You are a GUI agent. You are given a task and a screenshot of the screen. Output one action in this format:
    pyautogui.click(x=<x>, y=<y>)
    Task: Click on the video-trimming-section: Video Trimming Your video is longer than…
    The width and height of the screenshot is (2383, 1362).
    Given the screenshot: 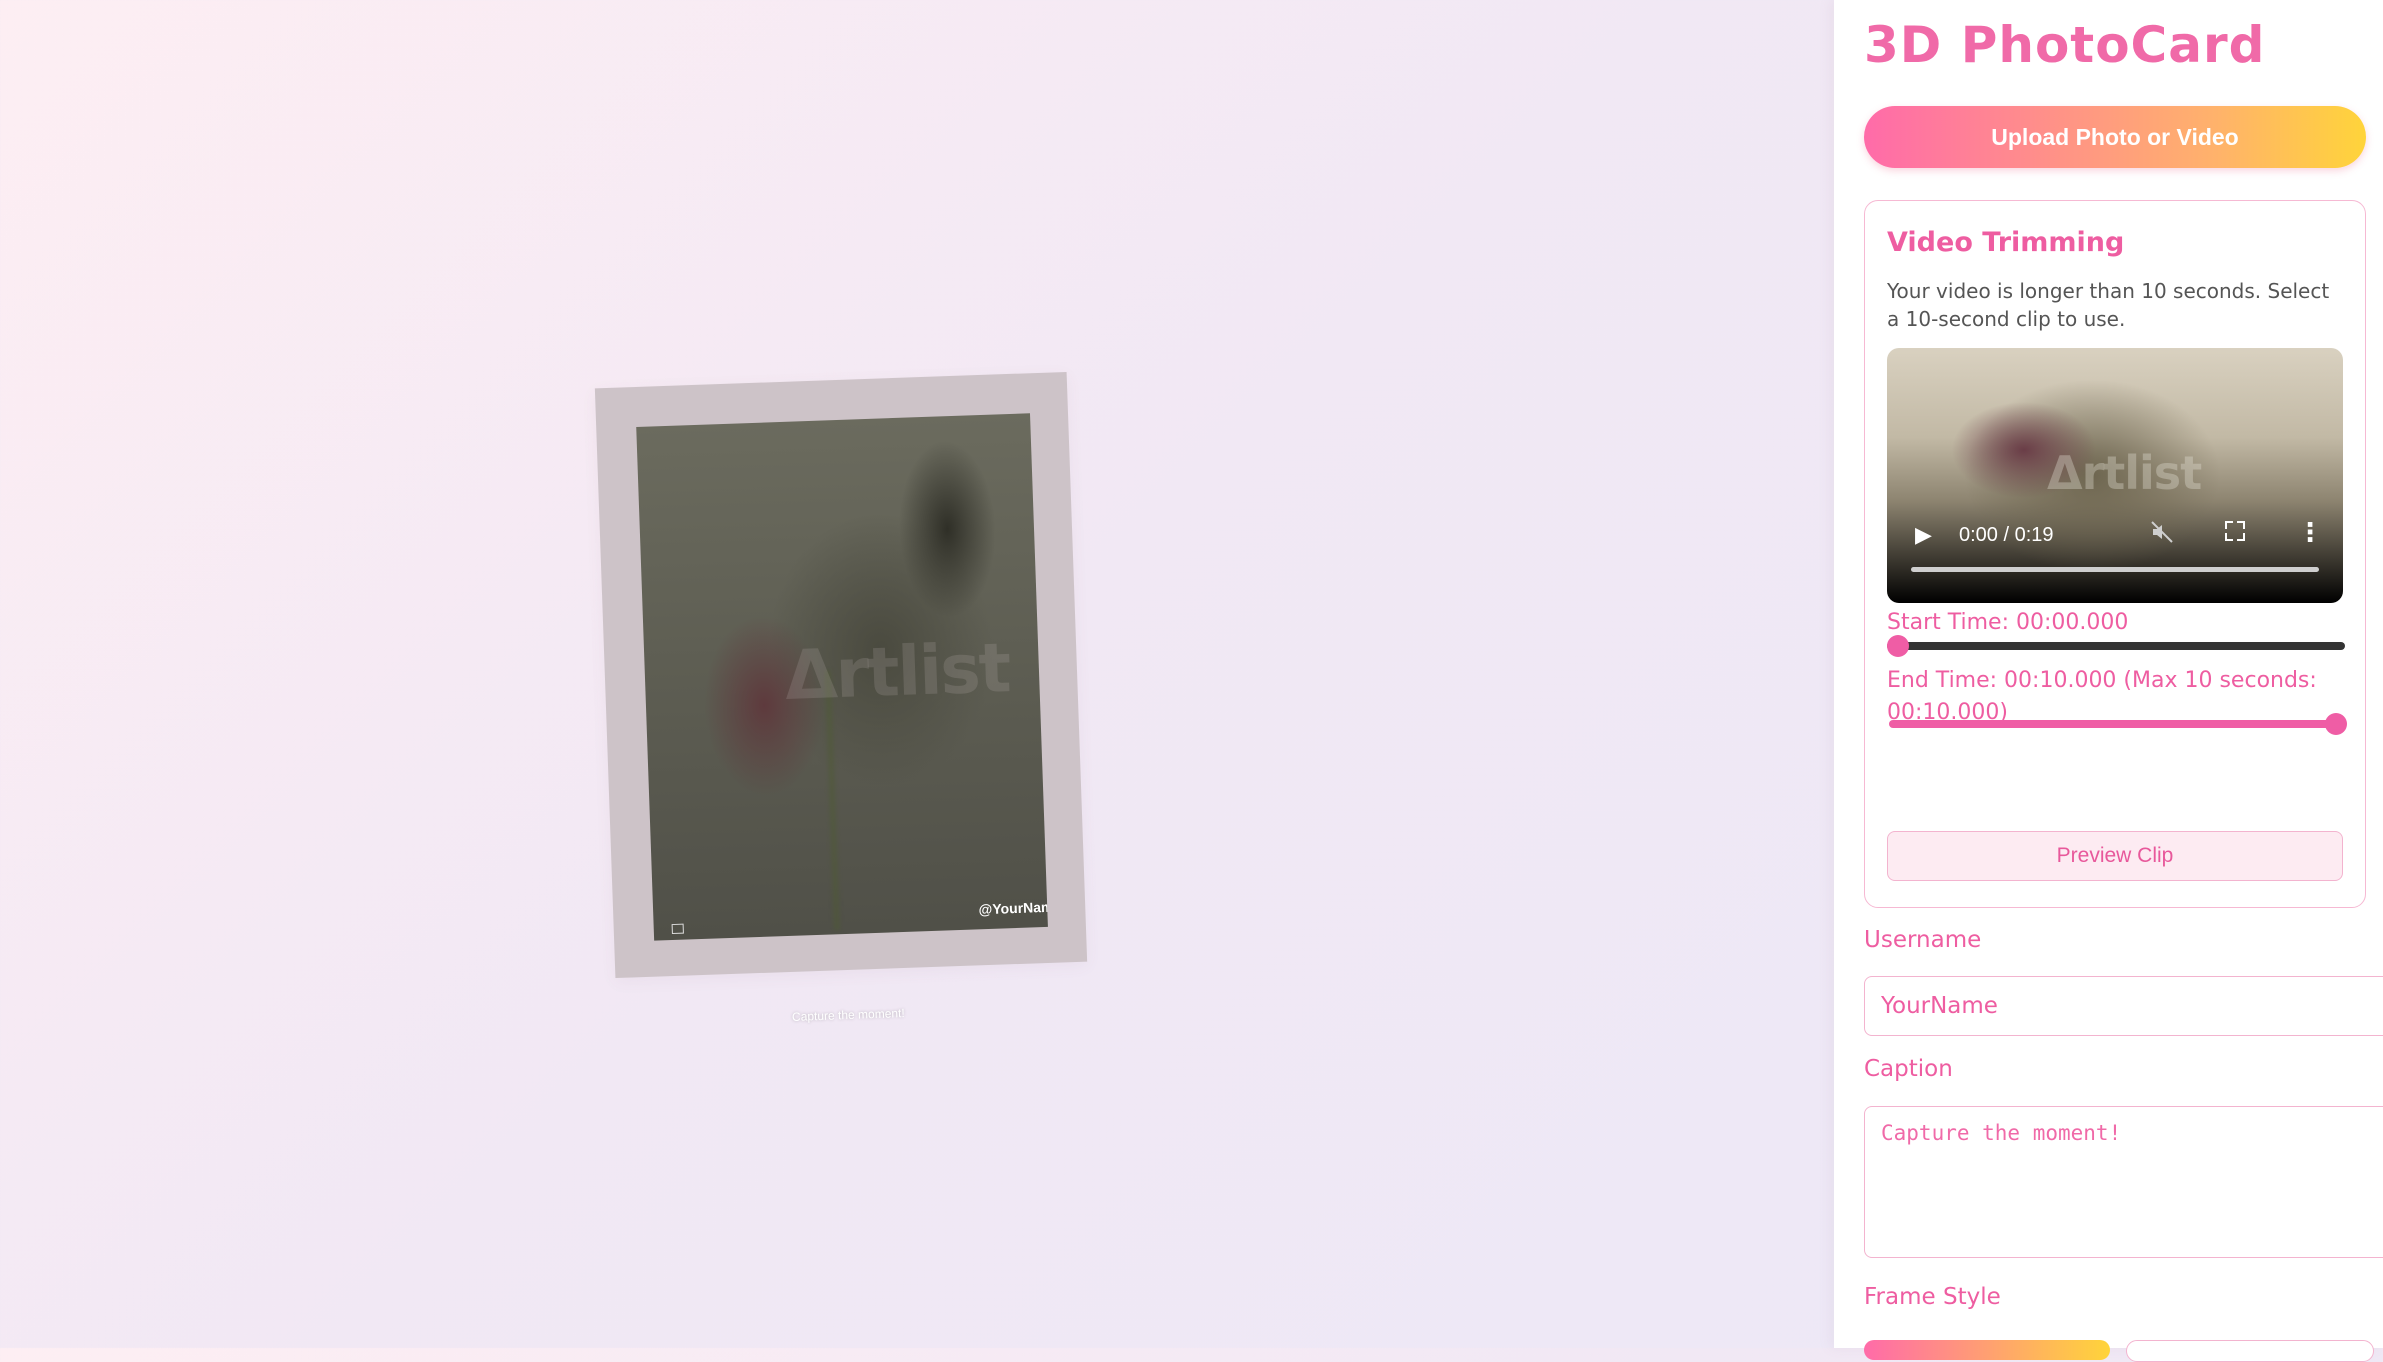 What is the action you would take?
    pyautogui.click(x=2115, y=554)
    